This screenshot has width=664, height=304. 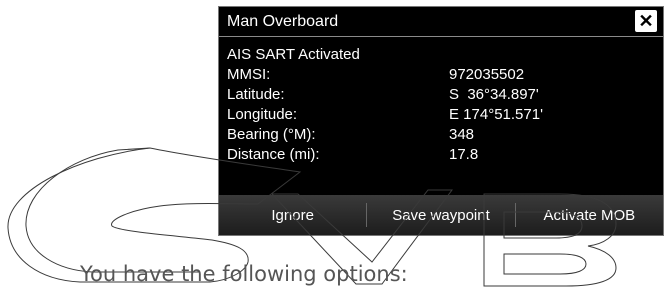 I want to click on dialog-title: Man Overboard, so click(x=283, y=21).